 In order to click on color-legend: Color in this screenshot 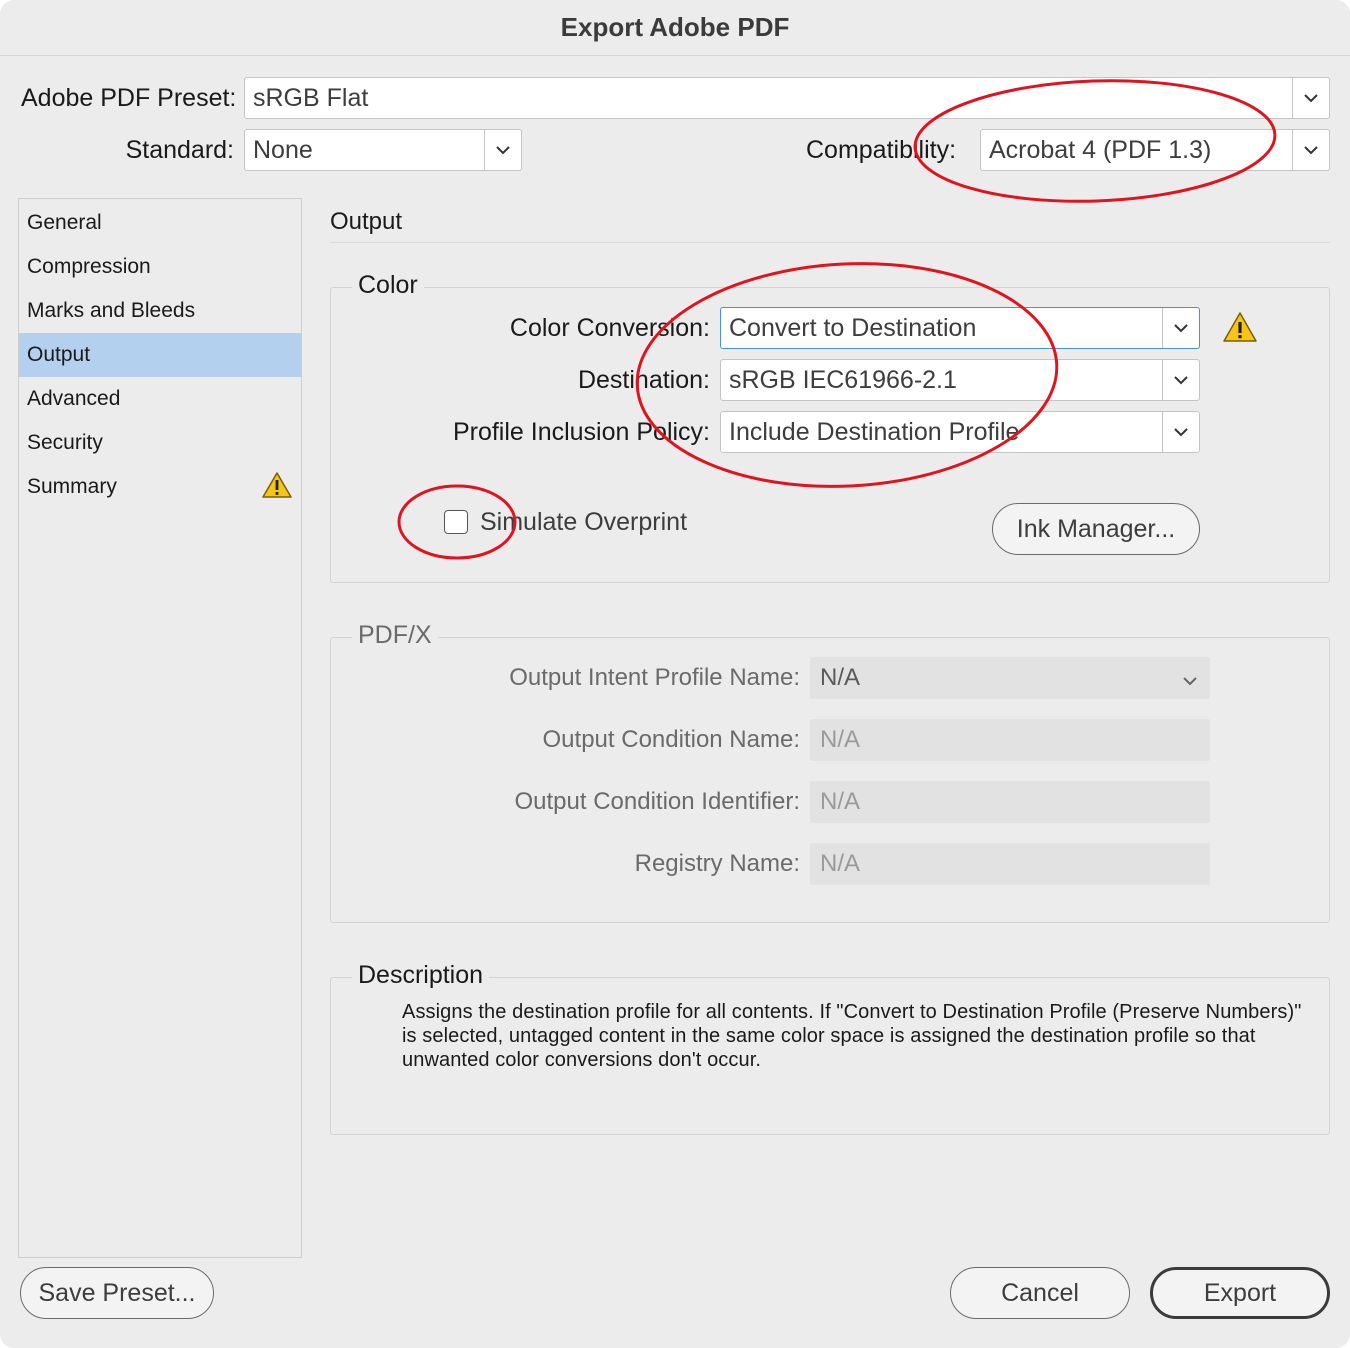, I will do `click(388, 285)`.